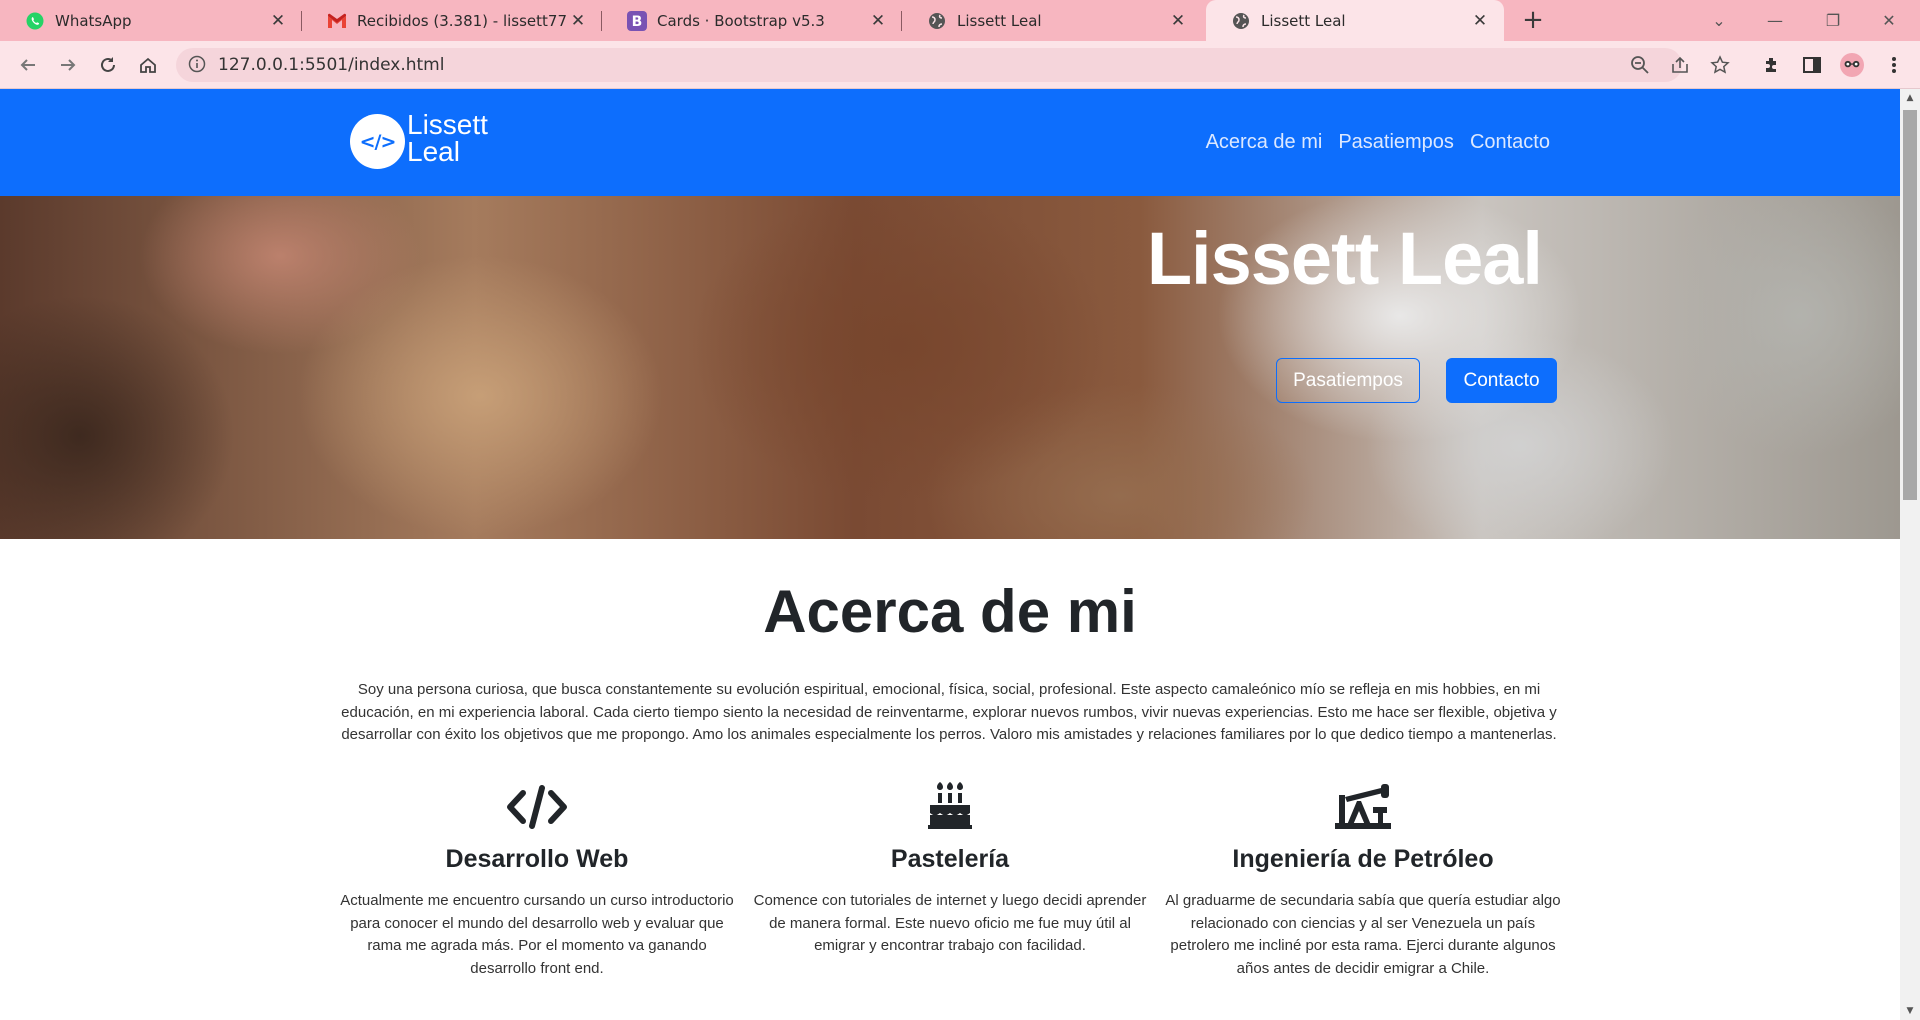 The width and height of the screenshot is (1920, 1020). I want to click on tab-title: WhatsApp, so click(93, 20).